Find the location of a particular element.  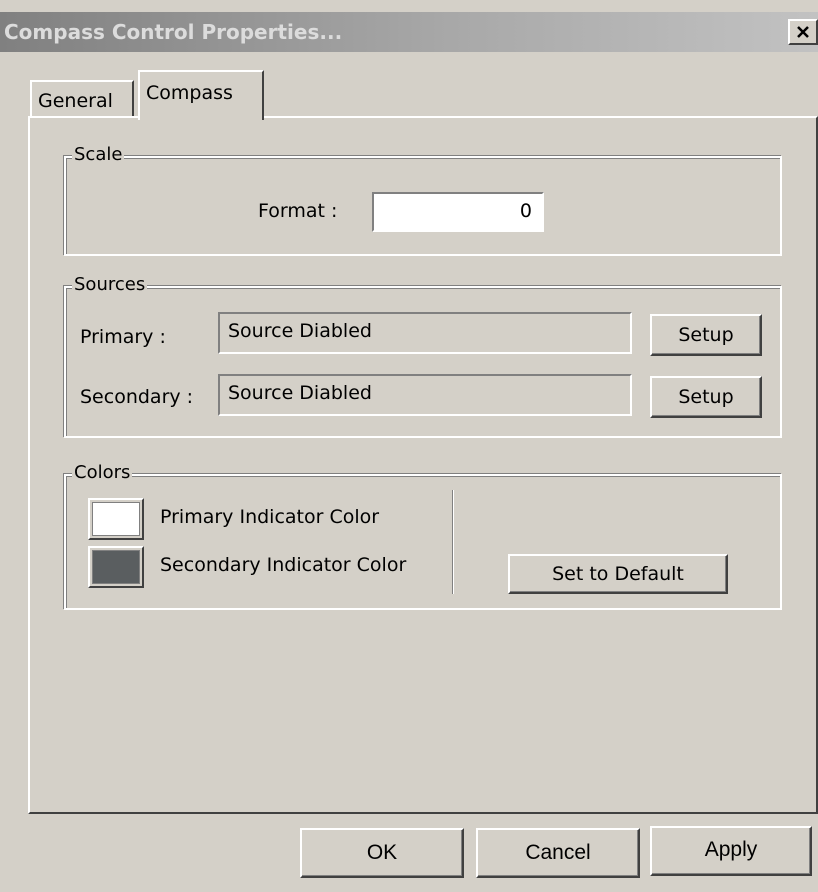

scale-group-label: Scale is located at coordinates (98, 154).